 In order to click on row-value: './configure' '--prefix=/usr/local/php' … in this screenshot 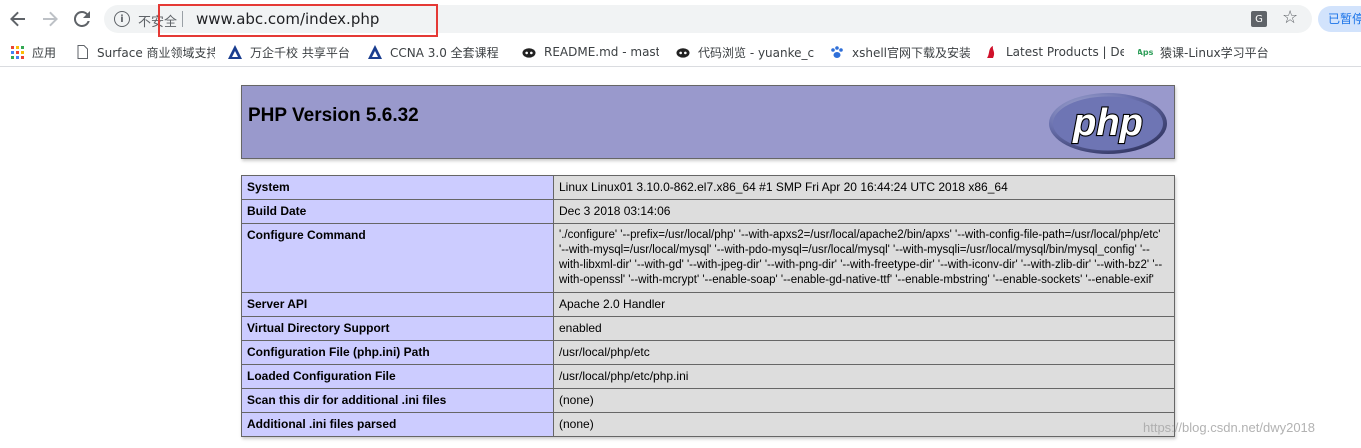, I will do `click(864, 258)`.